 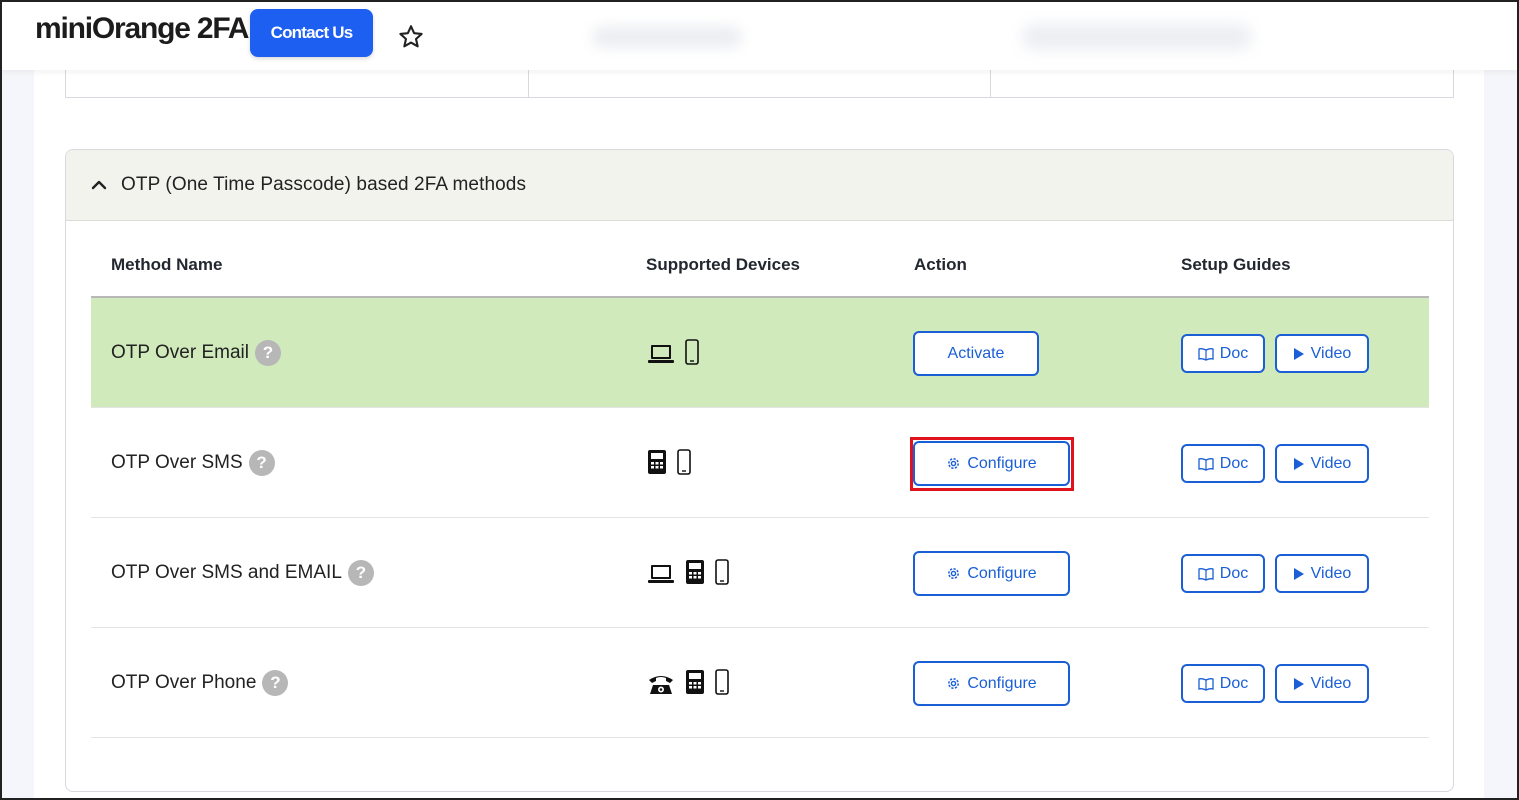 What do you see at coordinates (177, 462) in the screenshot?
I see `method-name: OTP Over SMS` at bounding box center [177, 462].